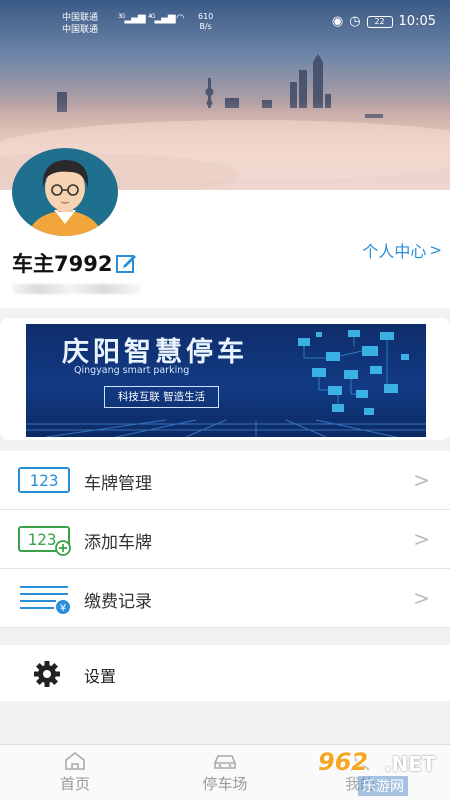 The image size is (450, 800). I want to click on tab-home-label: 首页, so click(74, 784).